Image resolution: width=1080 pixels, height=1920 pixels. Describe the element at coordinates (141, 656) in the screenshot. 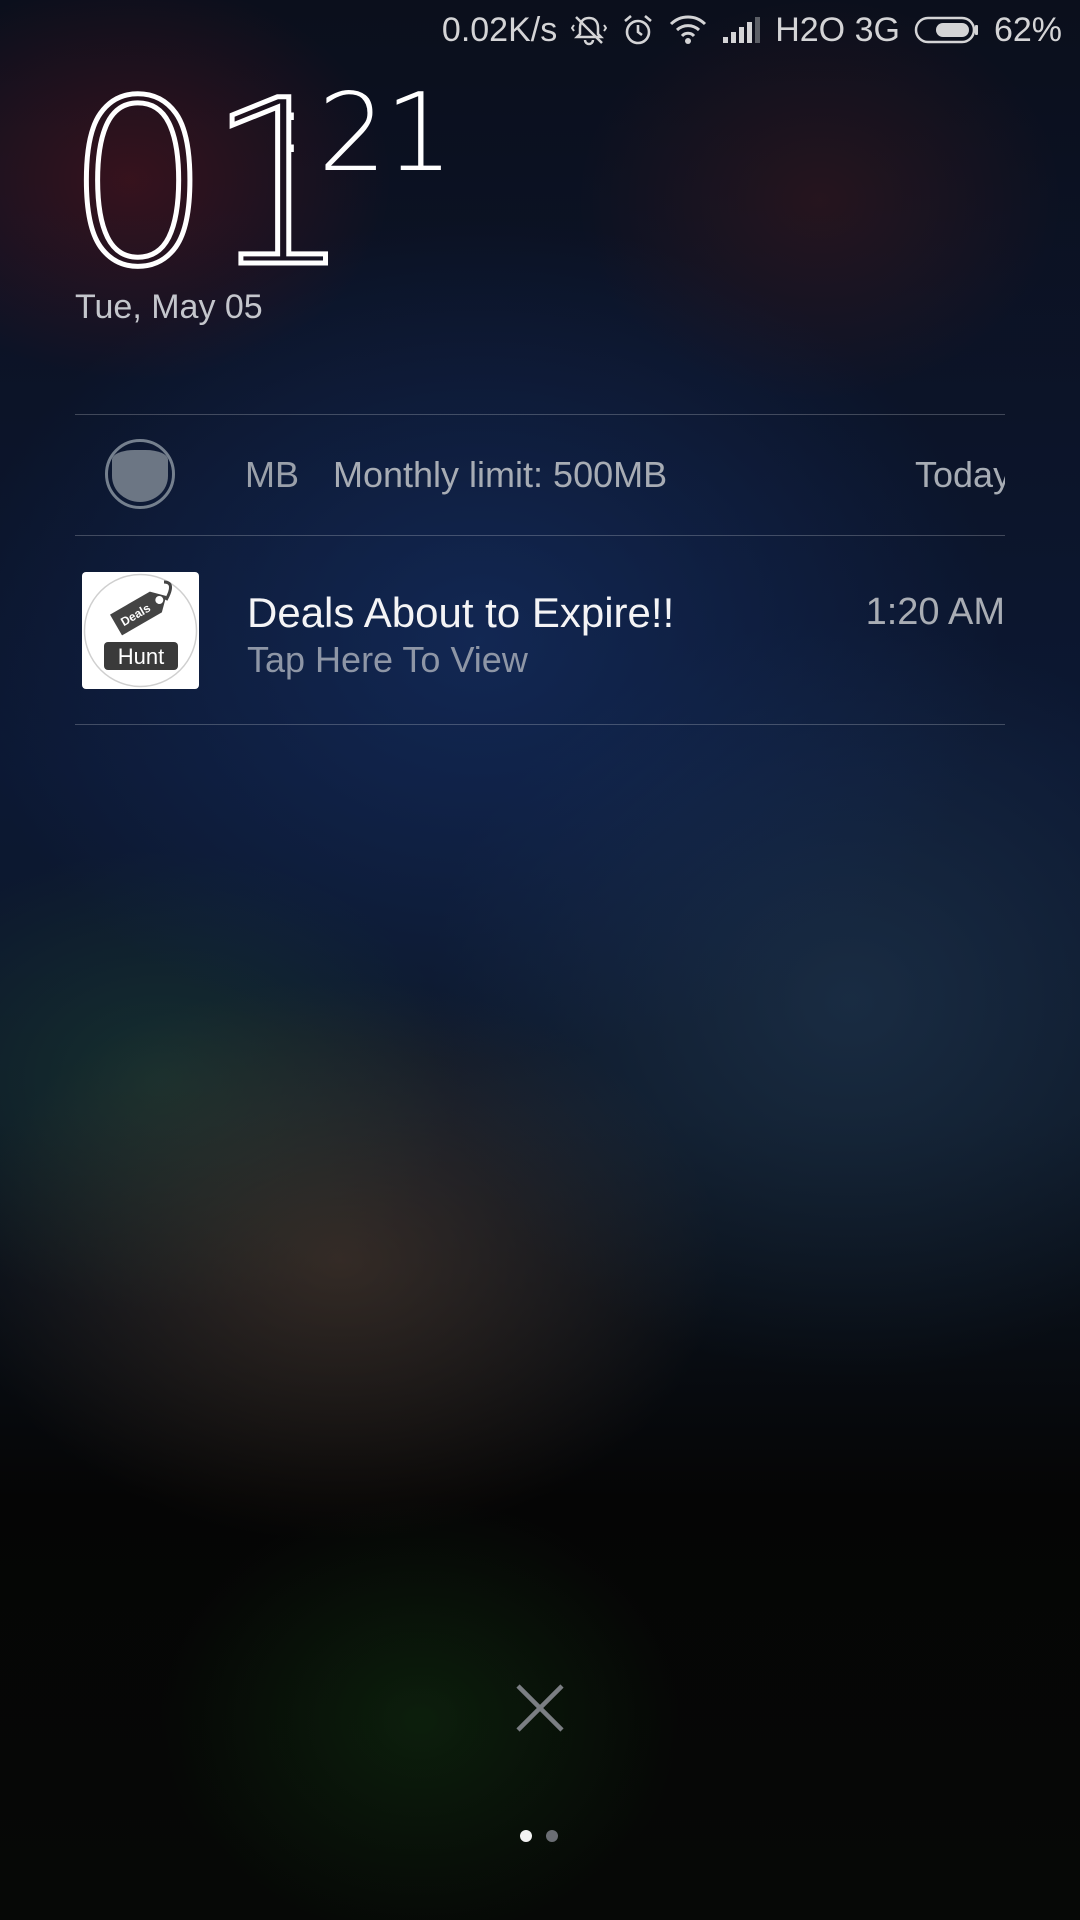

I see `icon-hunt-text: Hunt` at that location.